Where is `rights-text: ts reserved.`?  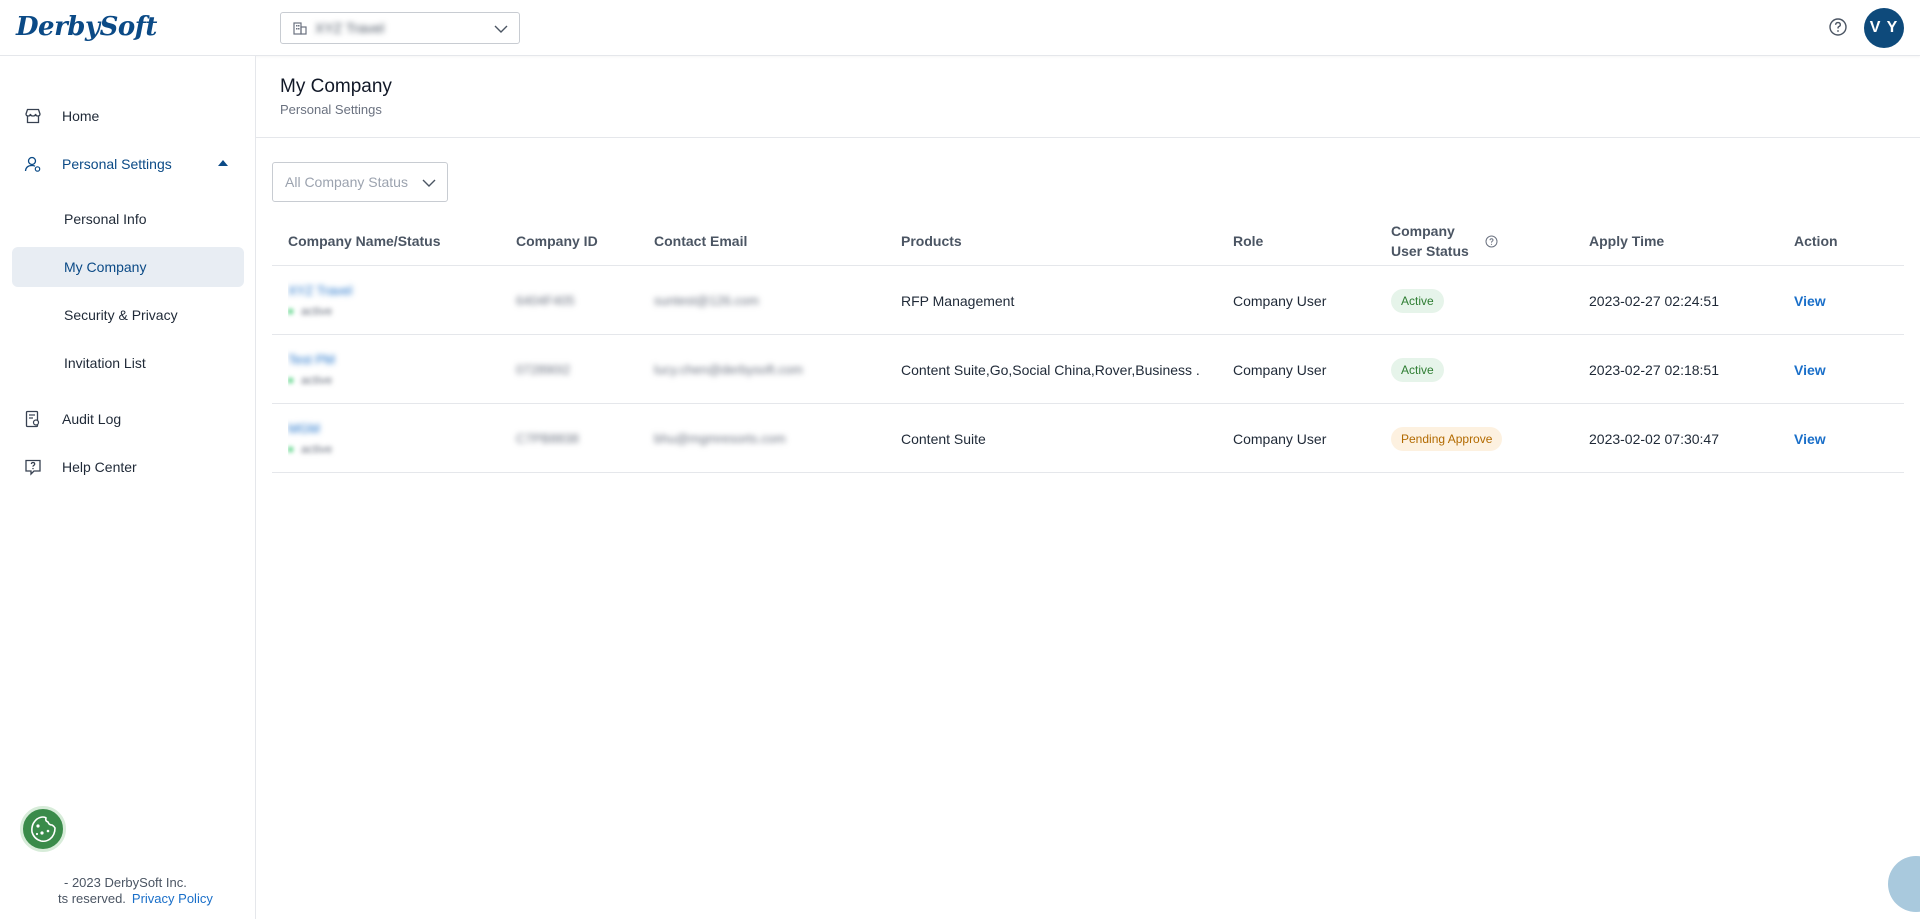 rights-text: ts reserved. is located at coordinates (92, 898).